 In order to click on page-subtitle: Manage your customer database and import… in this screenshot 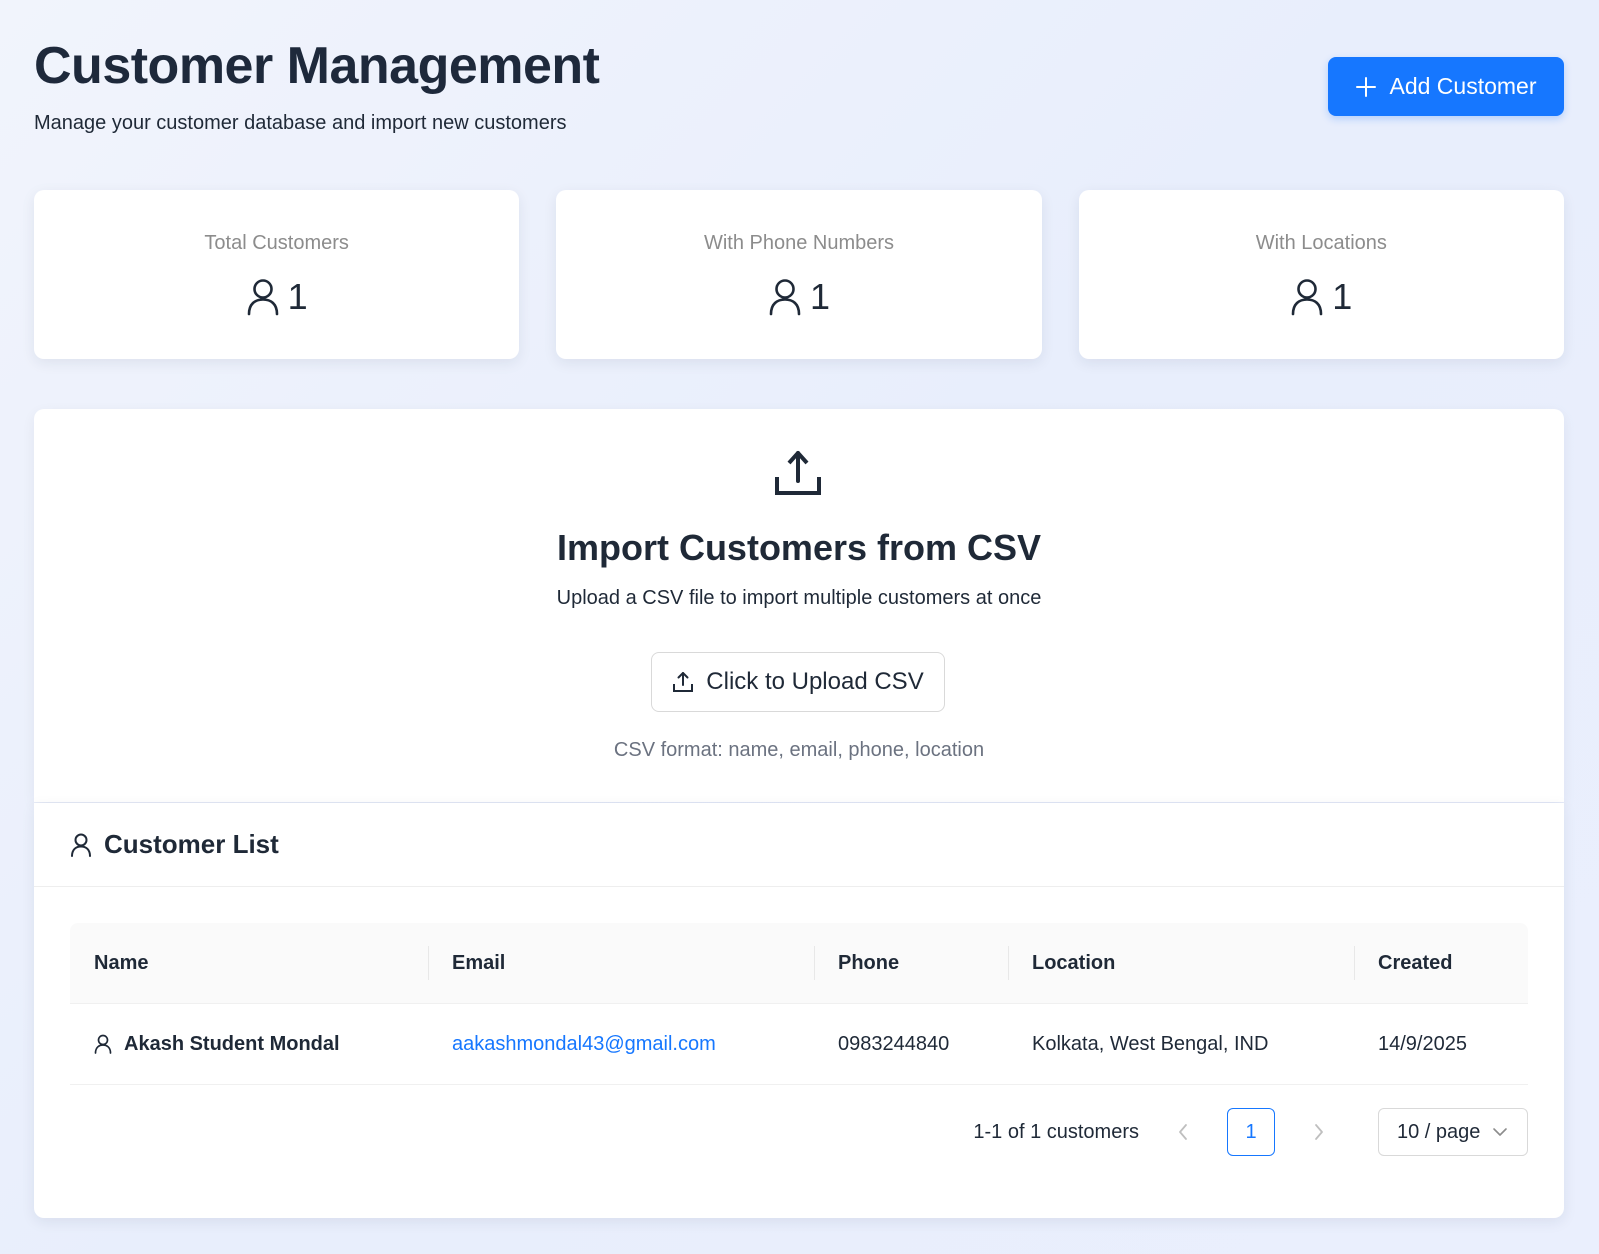, I will do `click(300, 123)`.